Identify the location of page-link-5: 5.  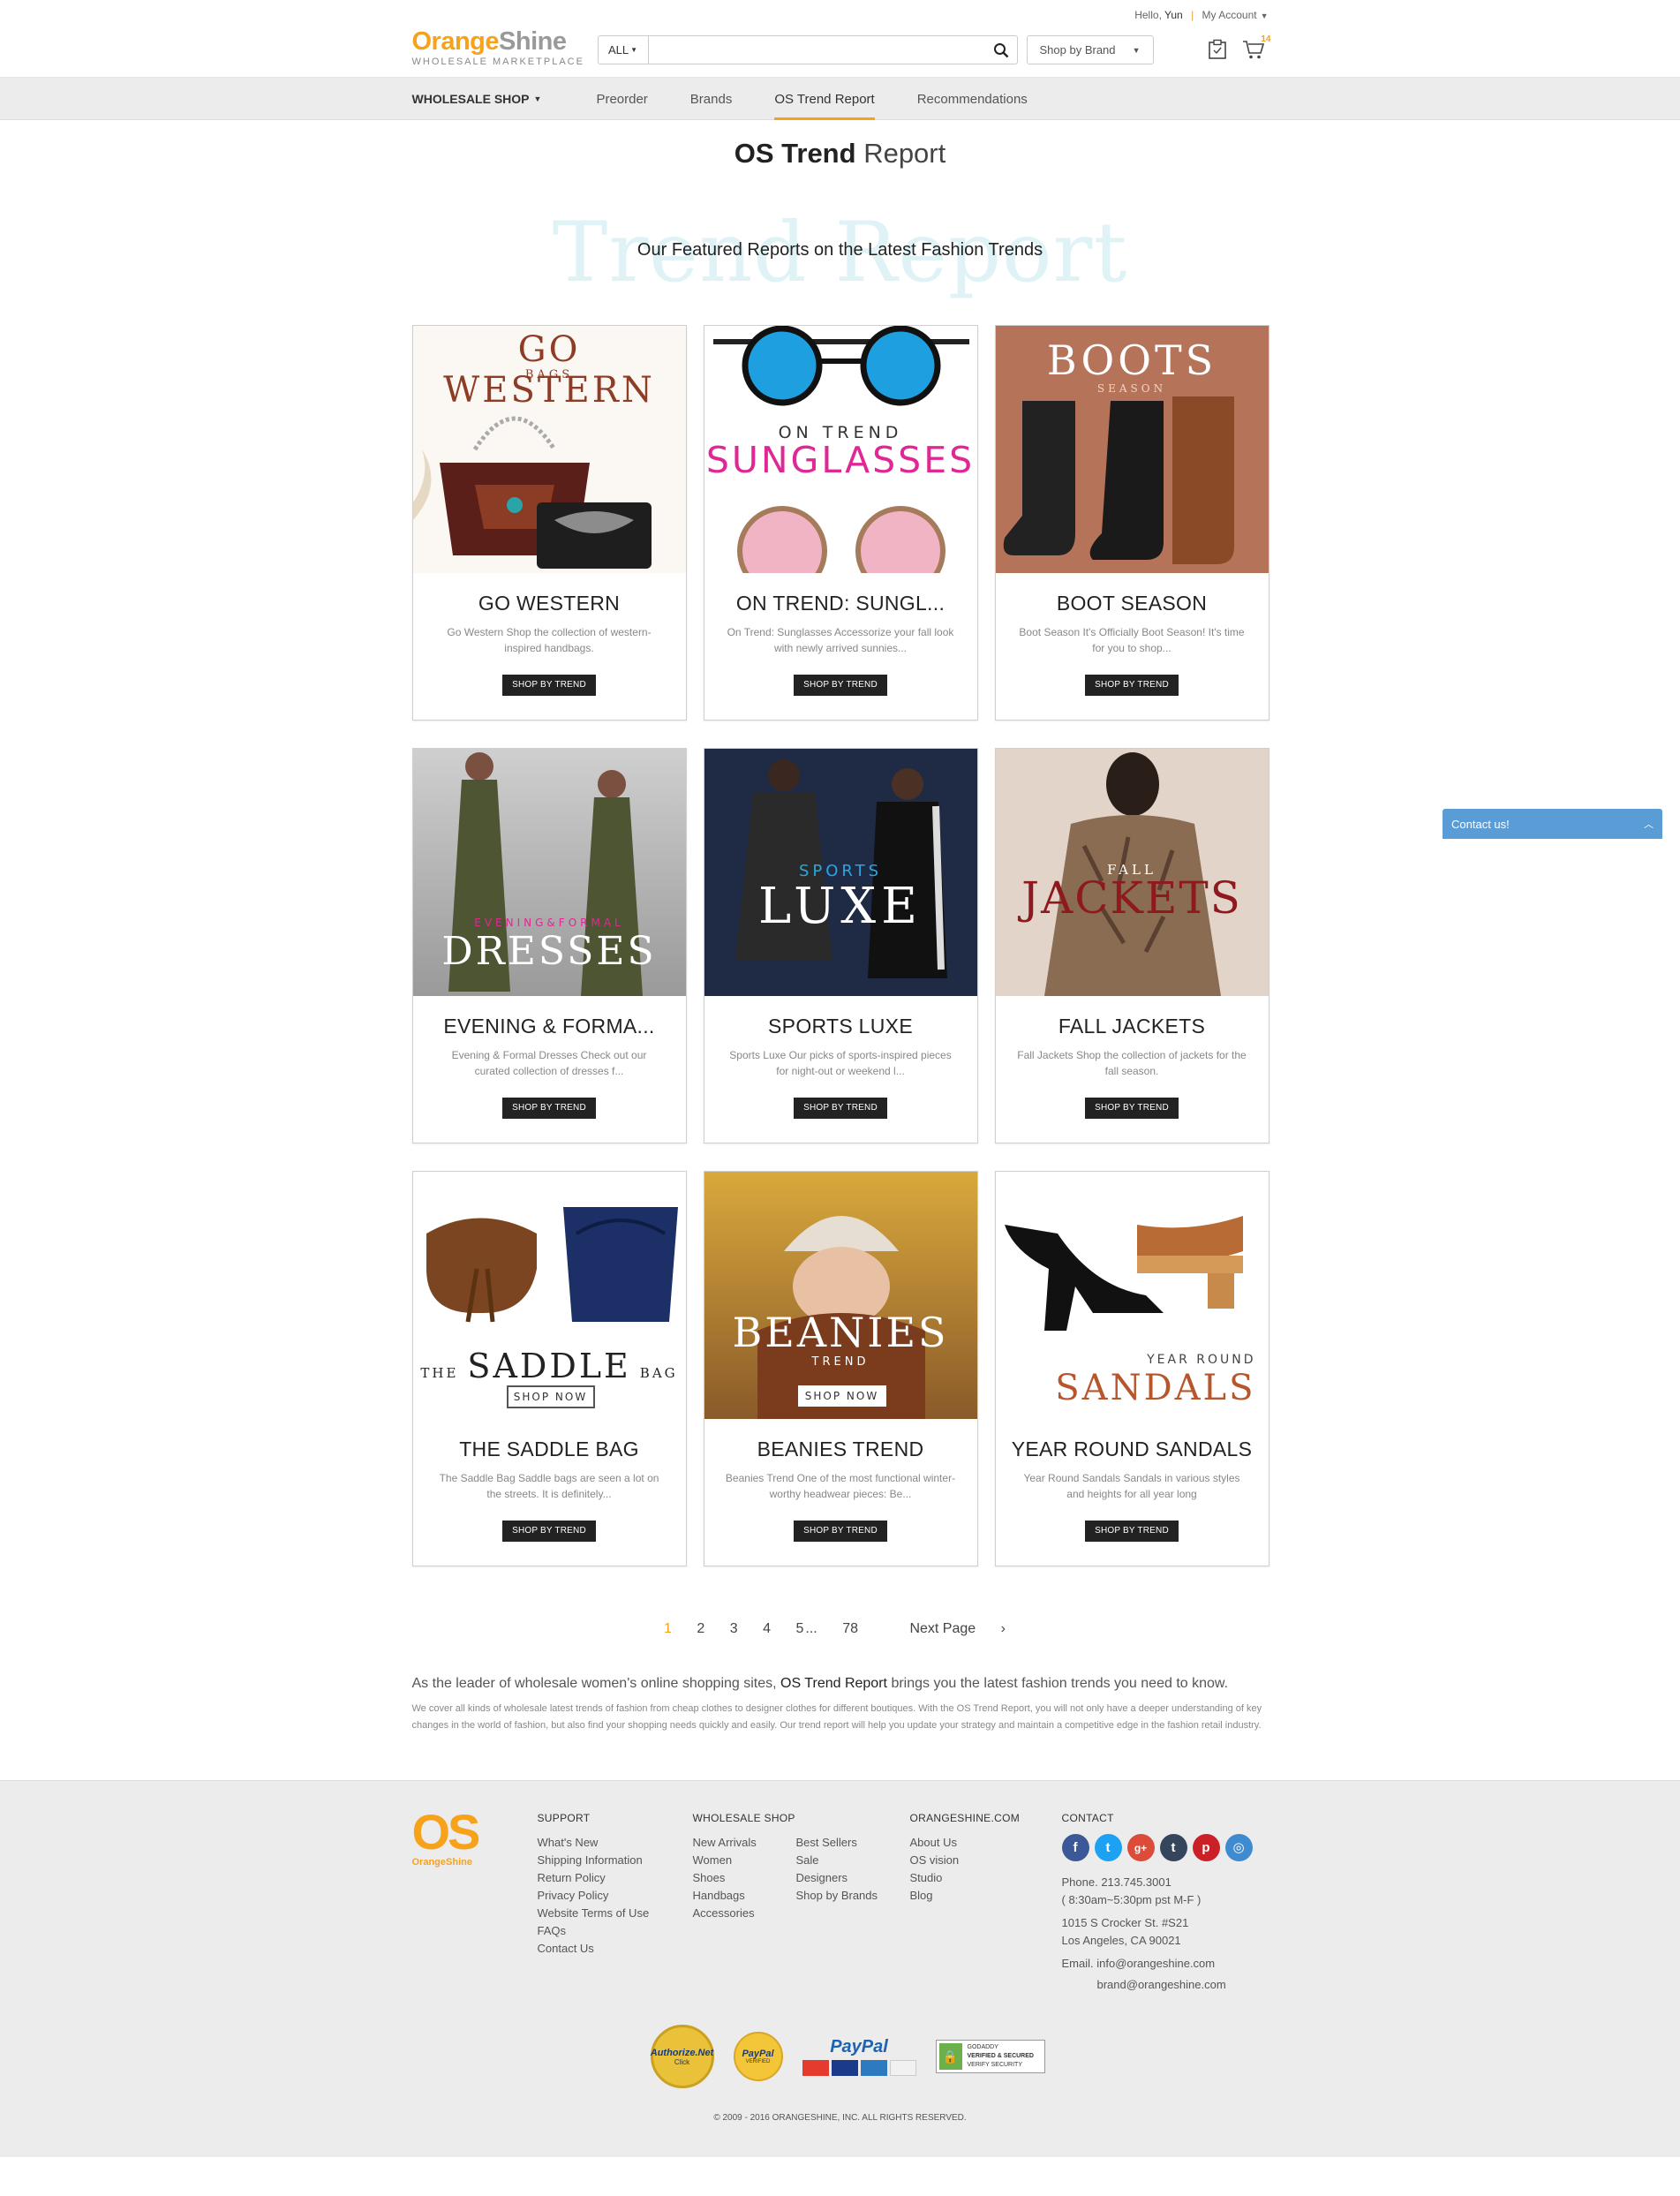
(799, 1628).